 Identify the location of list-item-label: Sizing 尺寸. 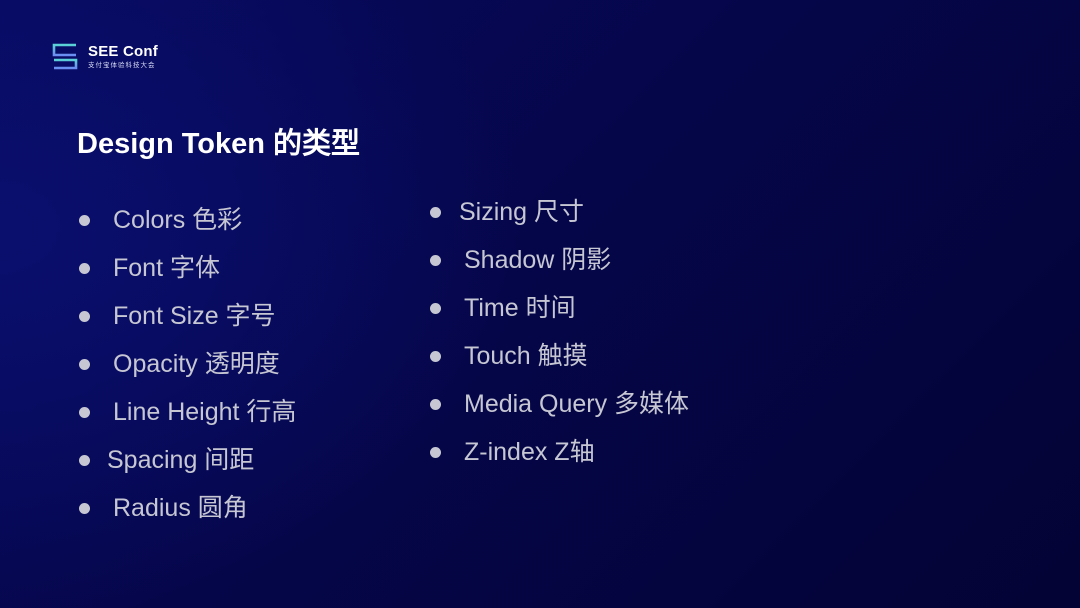
(522, 212).